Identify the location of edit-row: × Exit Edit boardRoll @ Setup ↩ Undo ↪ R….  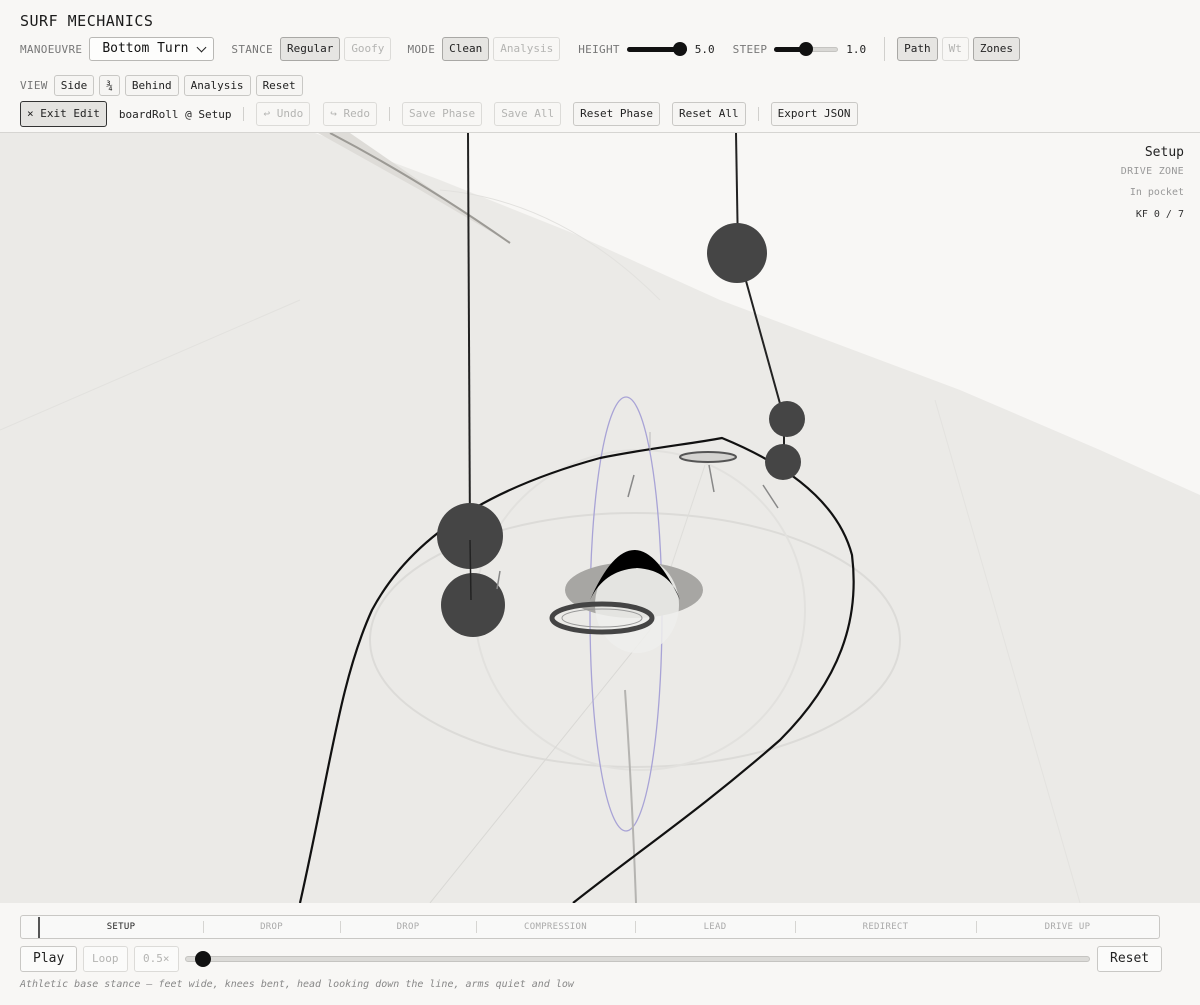
(439, 114).